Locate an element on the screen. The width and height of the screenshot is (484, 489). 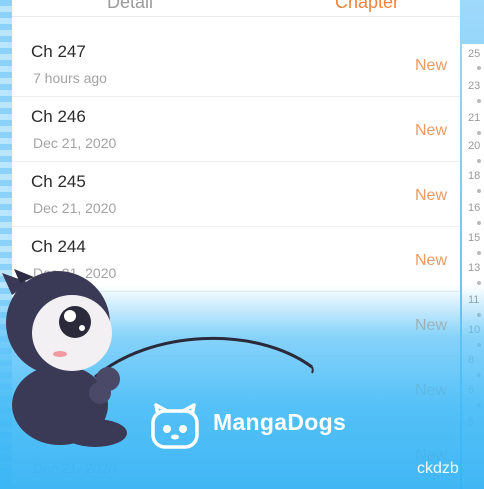
tab-chapter: Chapter is located at coordinates (367, 6).